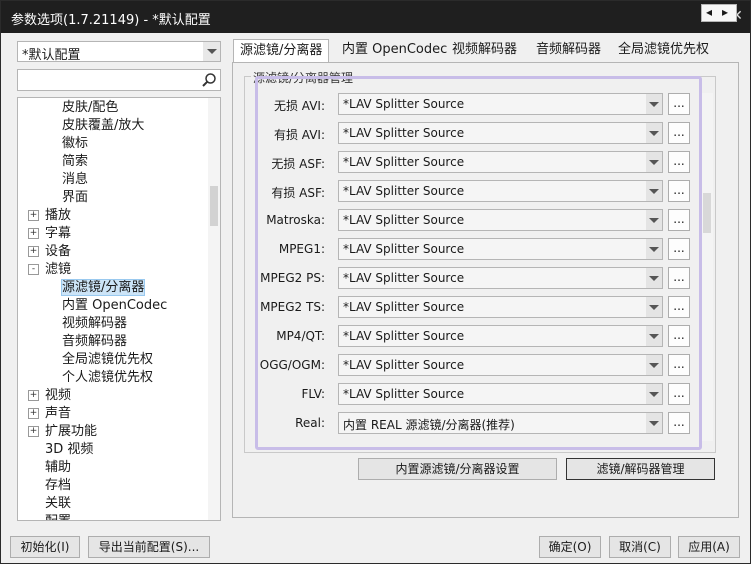  What do you see at coordinates (570, 547) in the screenshot?
I see `ok-button: 确定(O)` at bounding box center [570, 547].